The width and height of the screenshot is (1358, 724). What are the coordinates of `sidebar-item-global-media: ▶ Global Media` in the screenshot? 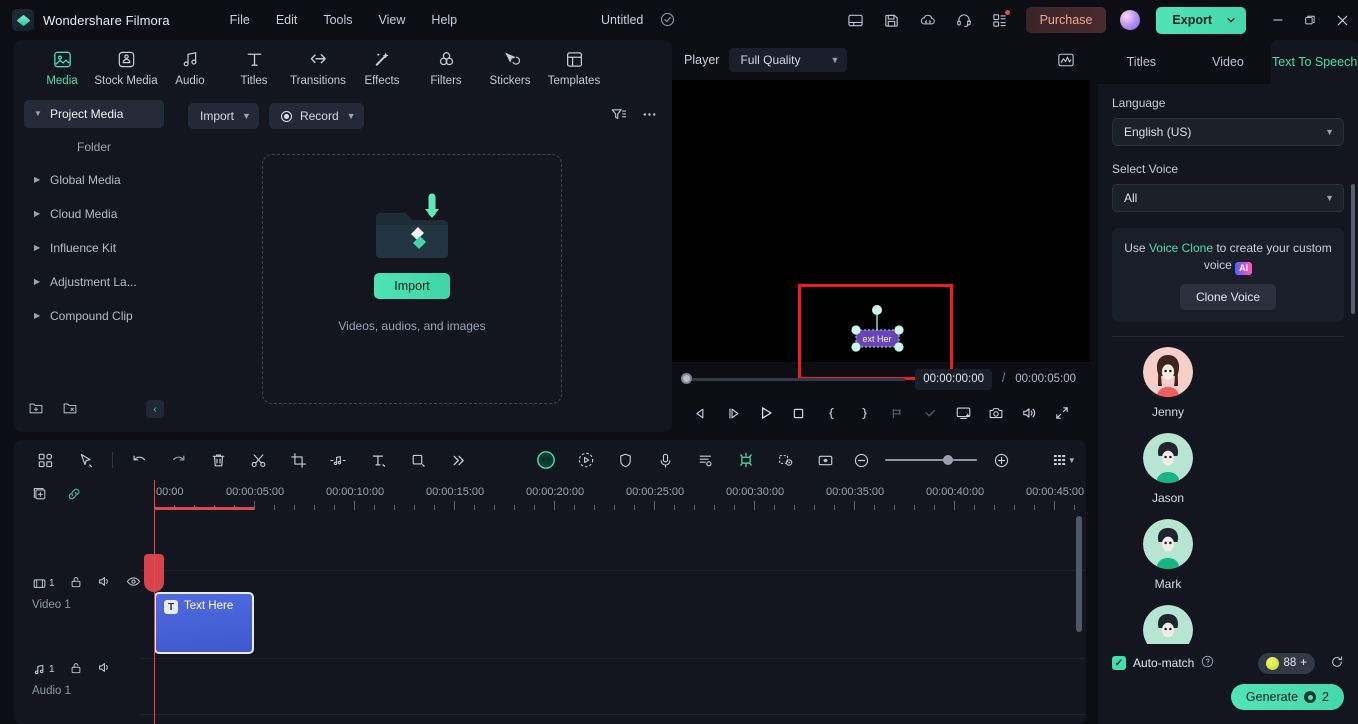 It's located at (94, 180).